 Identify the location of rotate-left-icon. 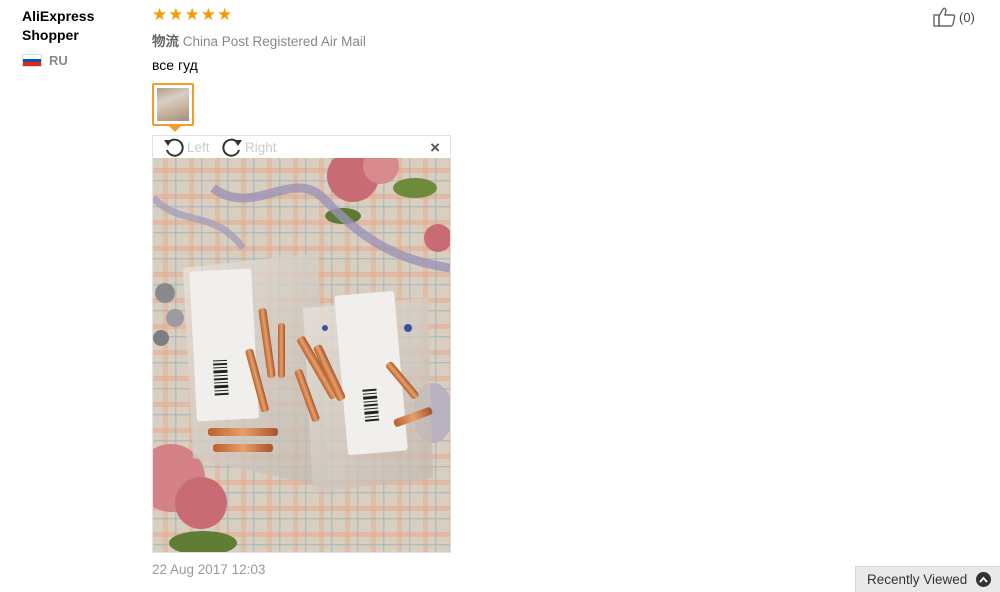
(174, 147).